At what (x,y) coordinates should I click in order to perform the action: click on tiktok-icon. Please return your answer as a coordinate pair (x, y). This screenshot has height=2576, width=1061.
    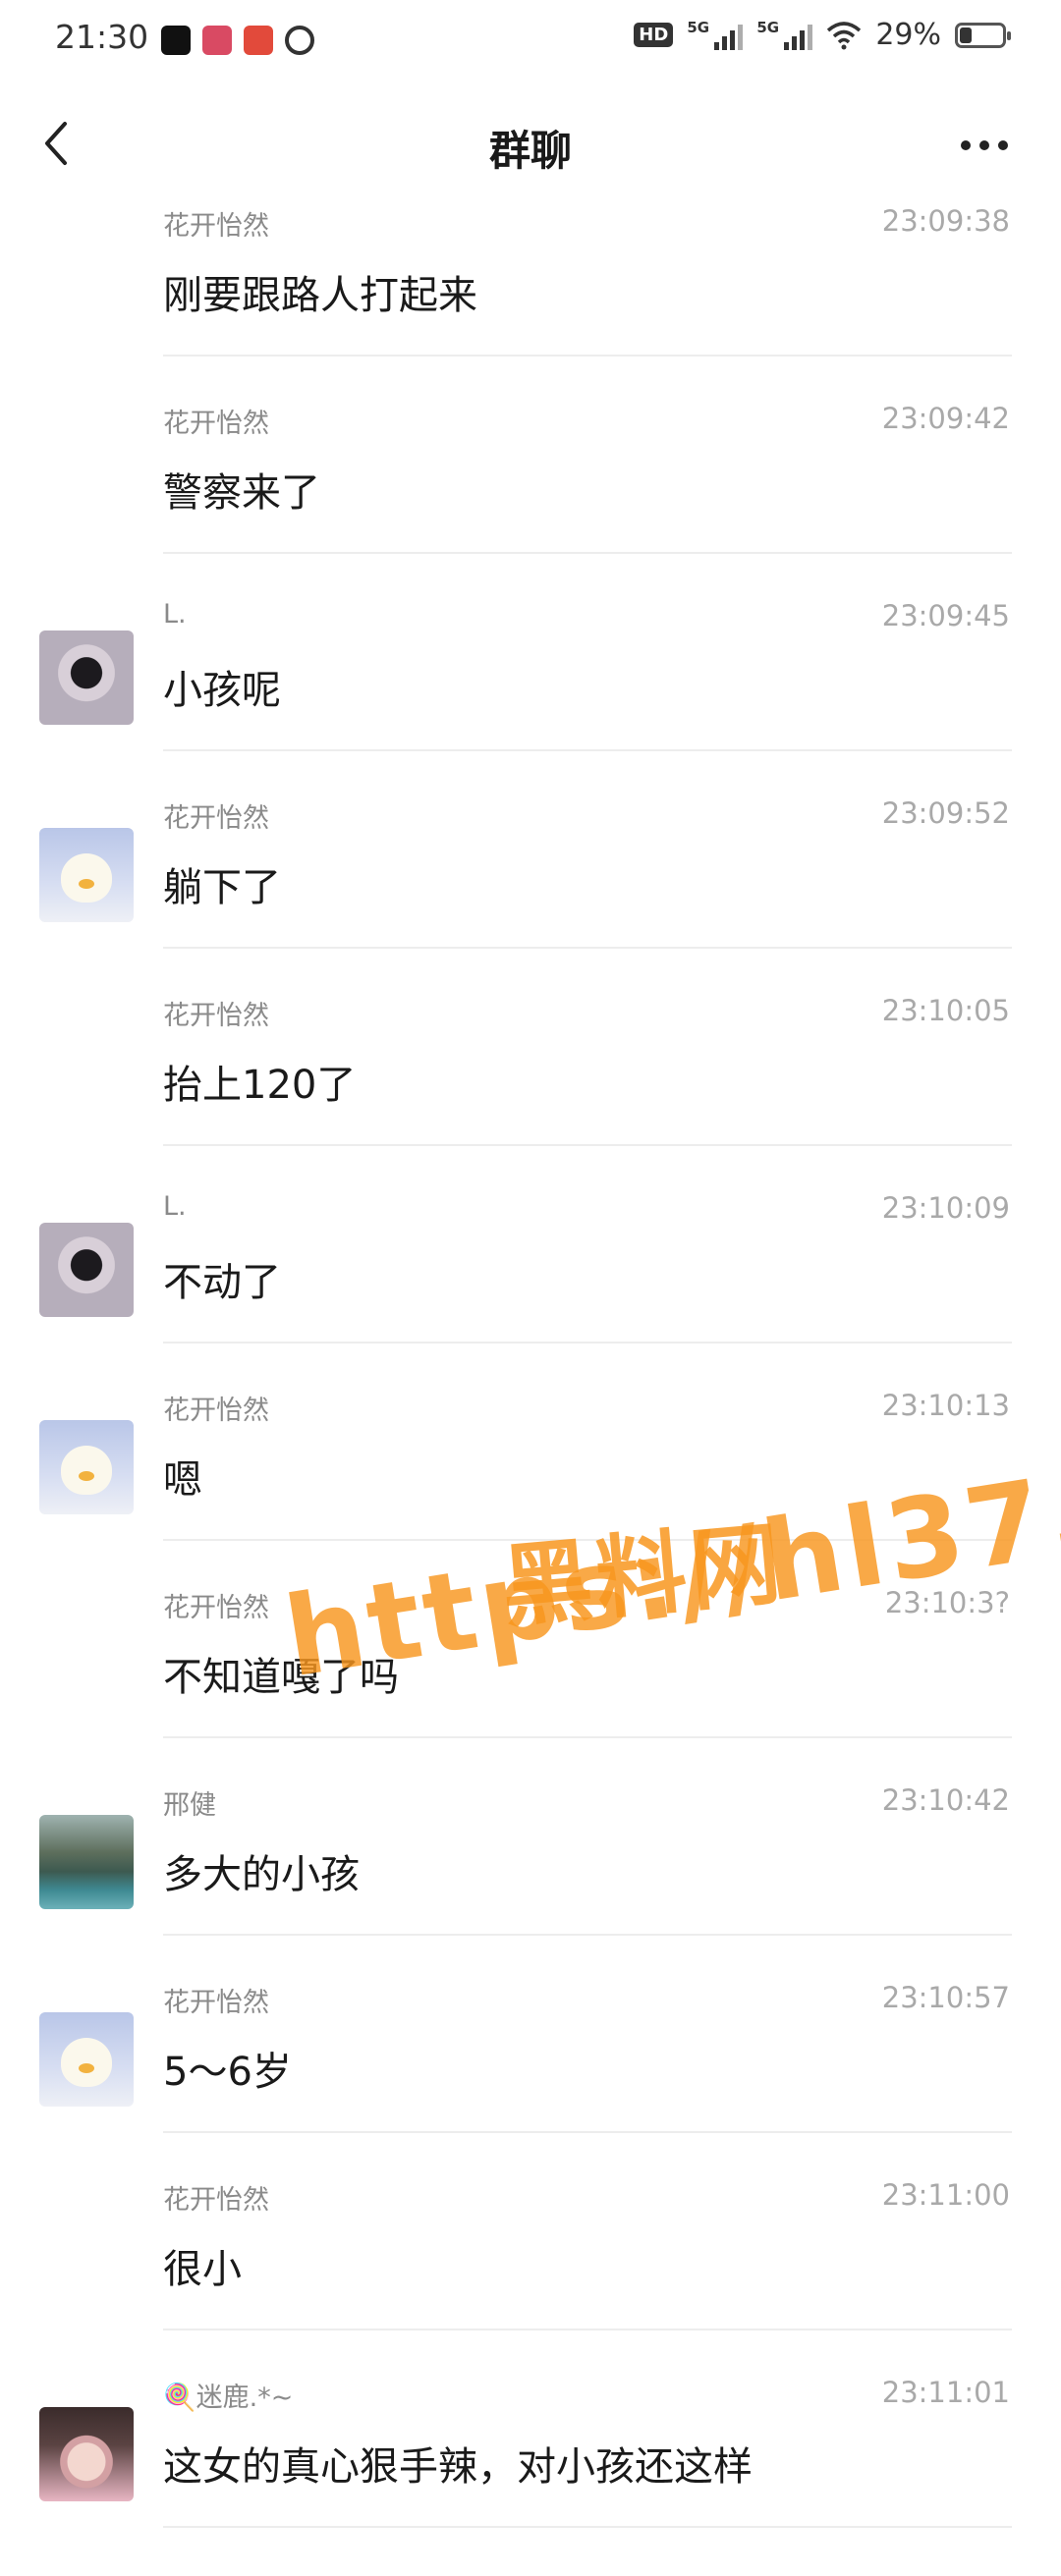
    Looking at the image, I should click on (176, 40).